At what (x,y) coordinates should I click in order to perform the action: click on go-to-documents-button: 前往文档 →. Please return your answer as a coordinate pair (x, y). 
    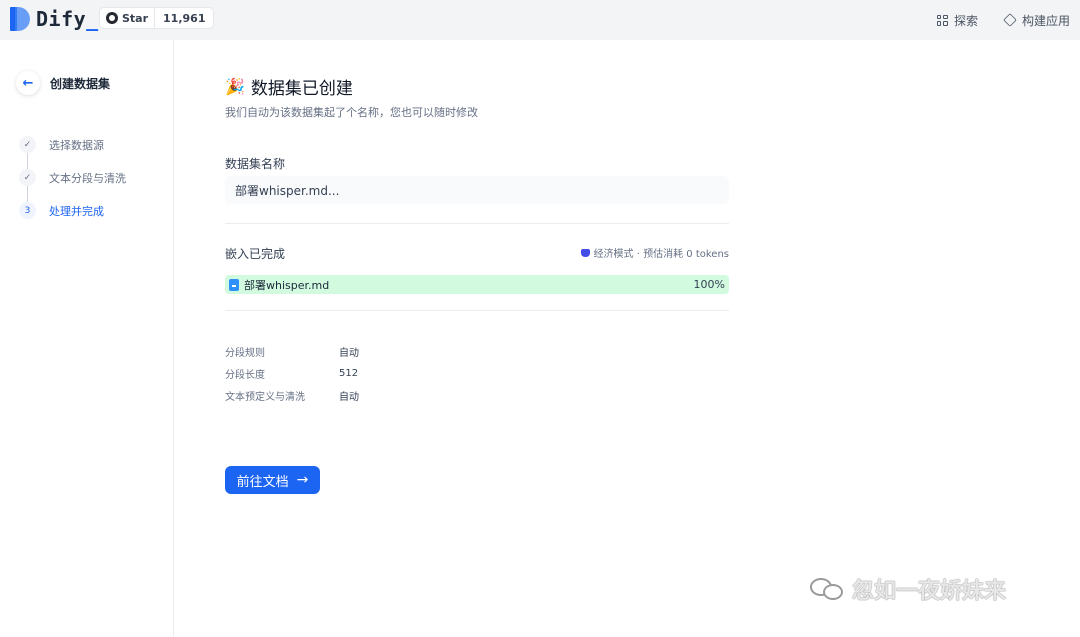
    Looking at the image, I should click on (272, 480).